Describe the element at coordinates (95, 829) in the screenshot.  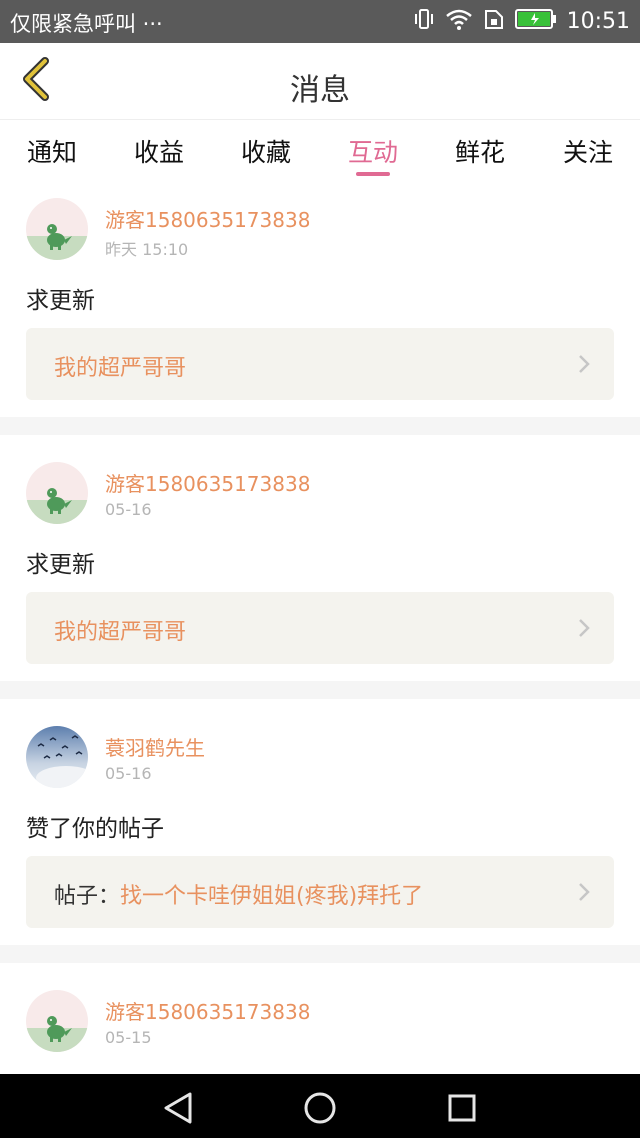
I see `message-text: 赞了你的帖子` at that location.